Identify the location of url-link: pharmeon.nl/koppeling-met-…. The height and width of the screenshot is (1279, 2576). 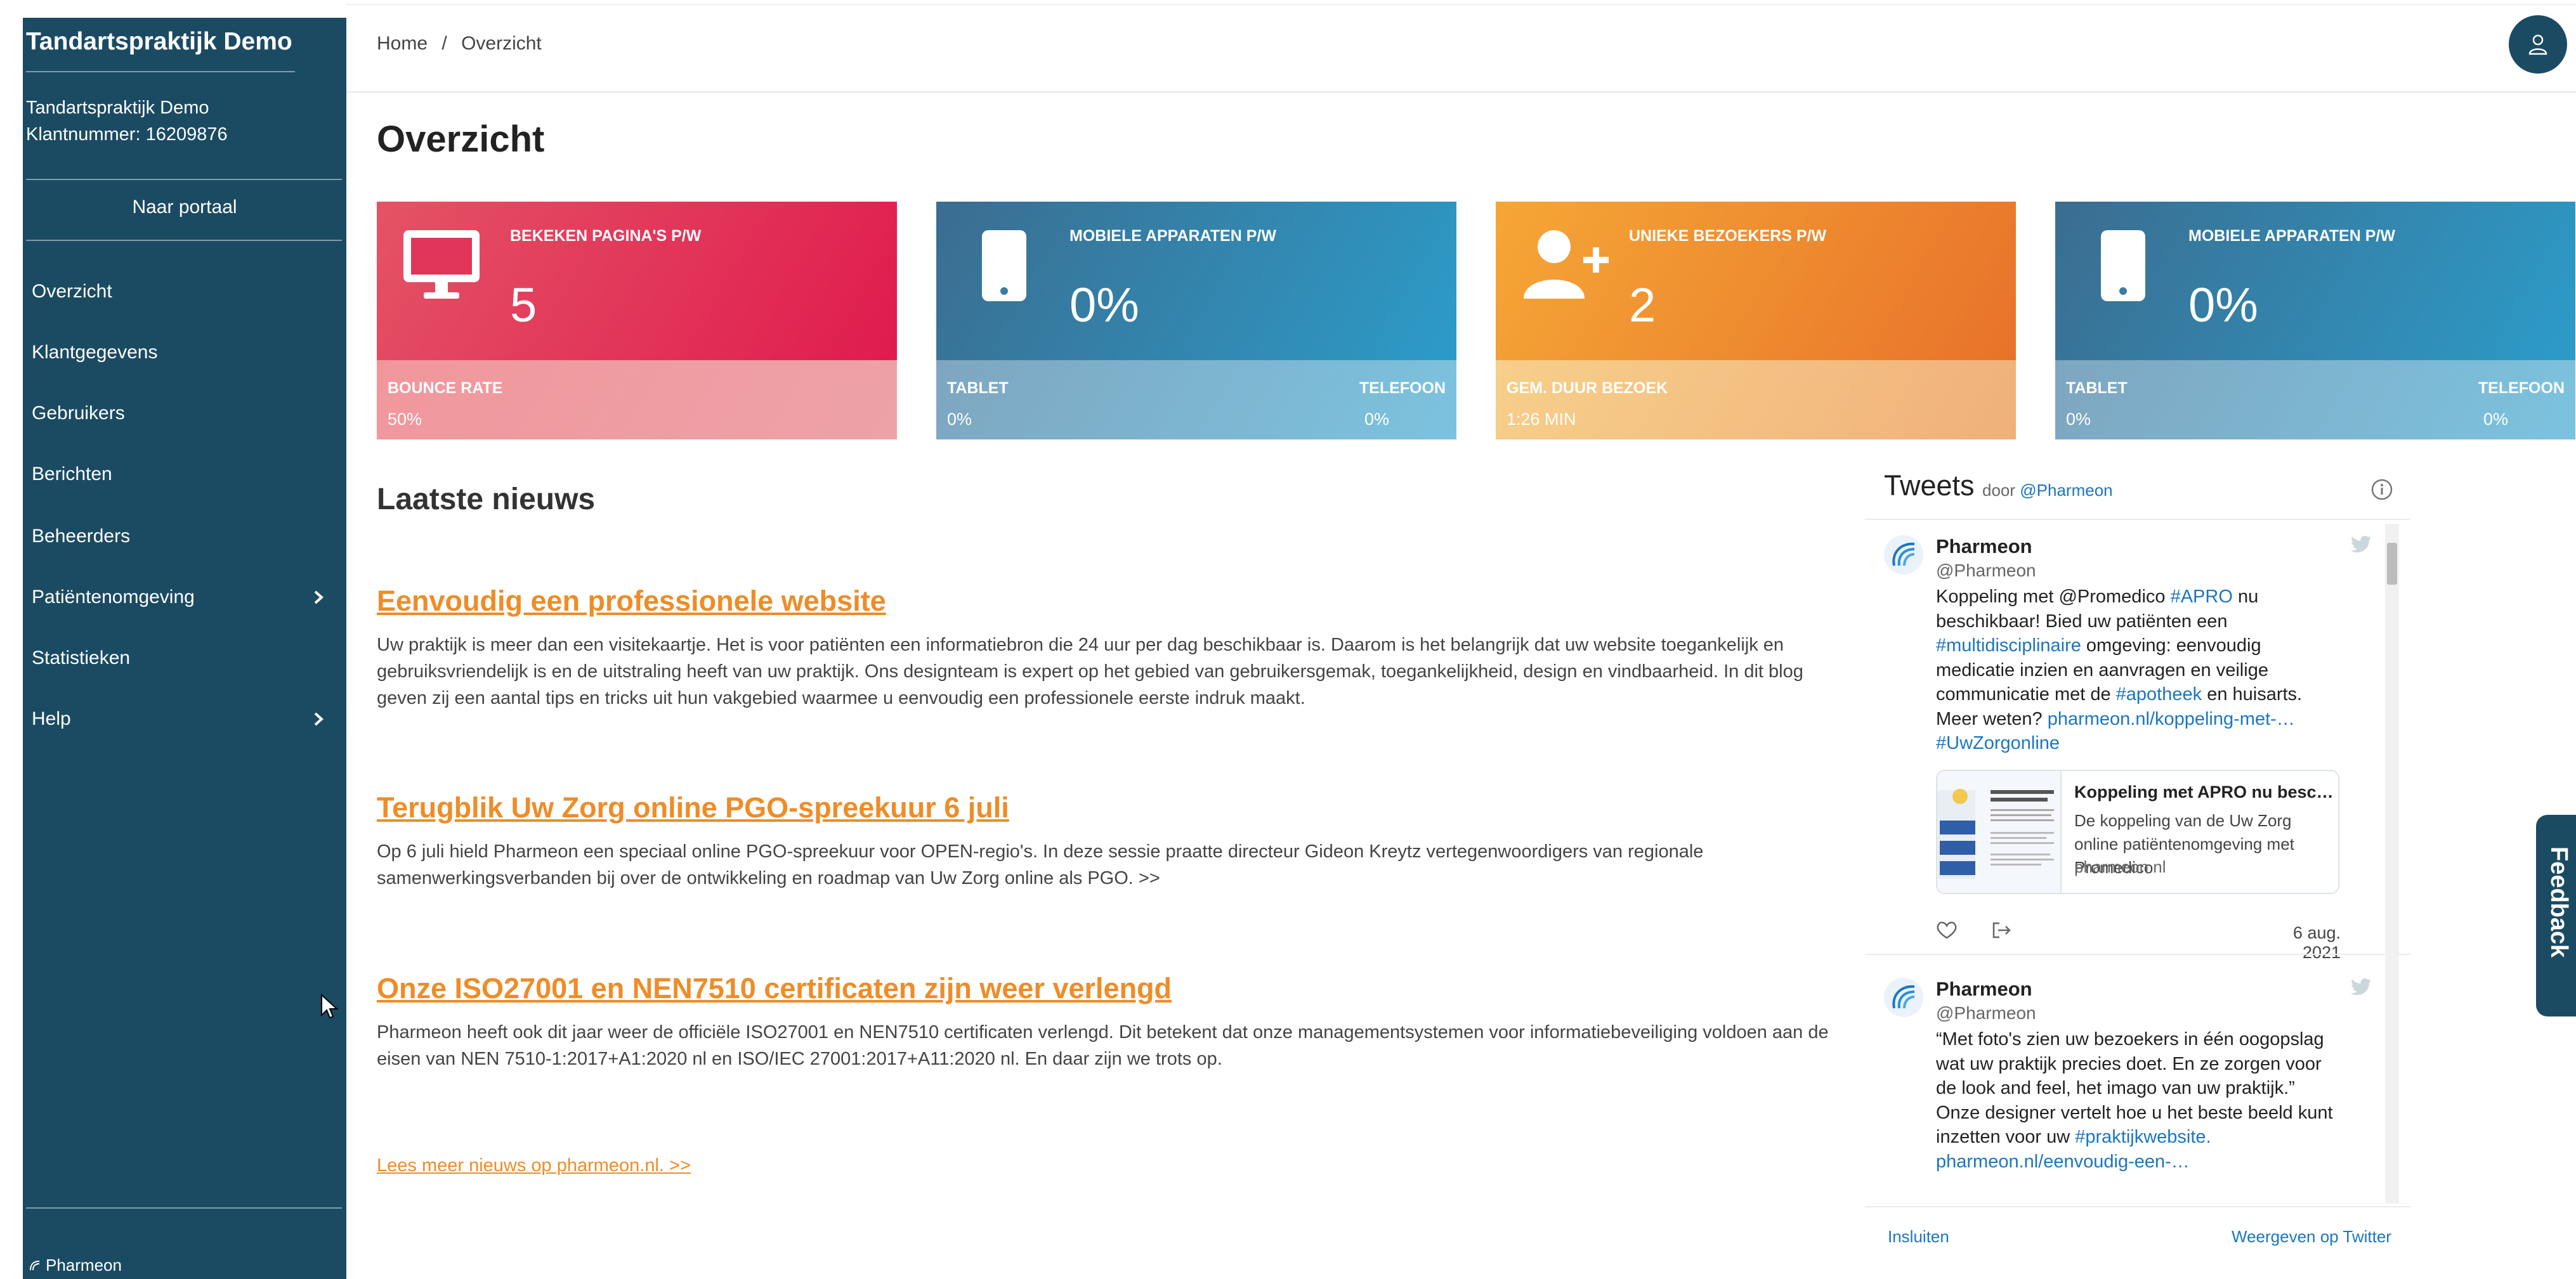
(2172, 719).